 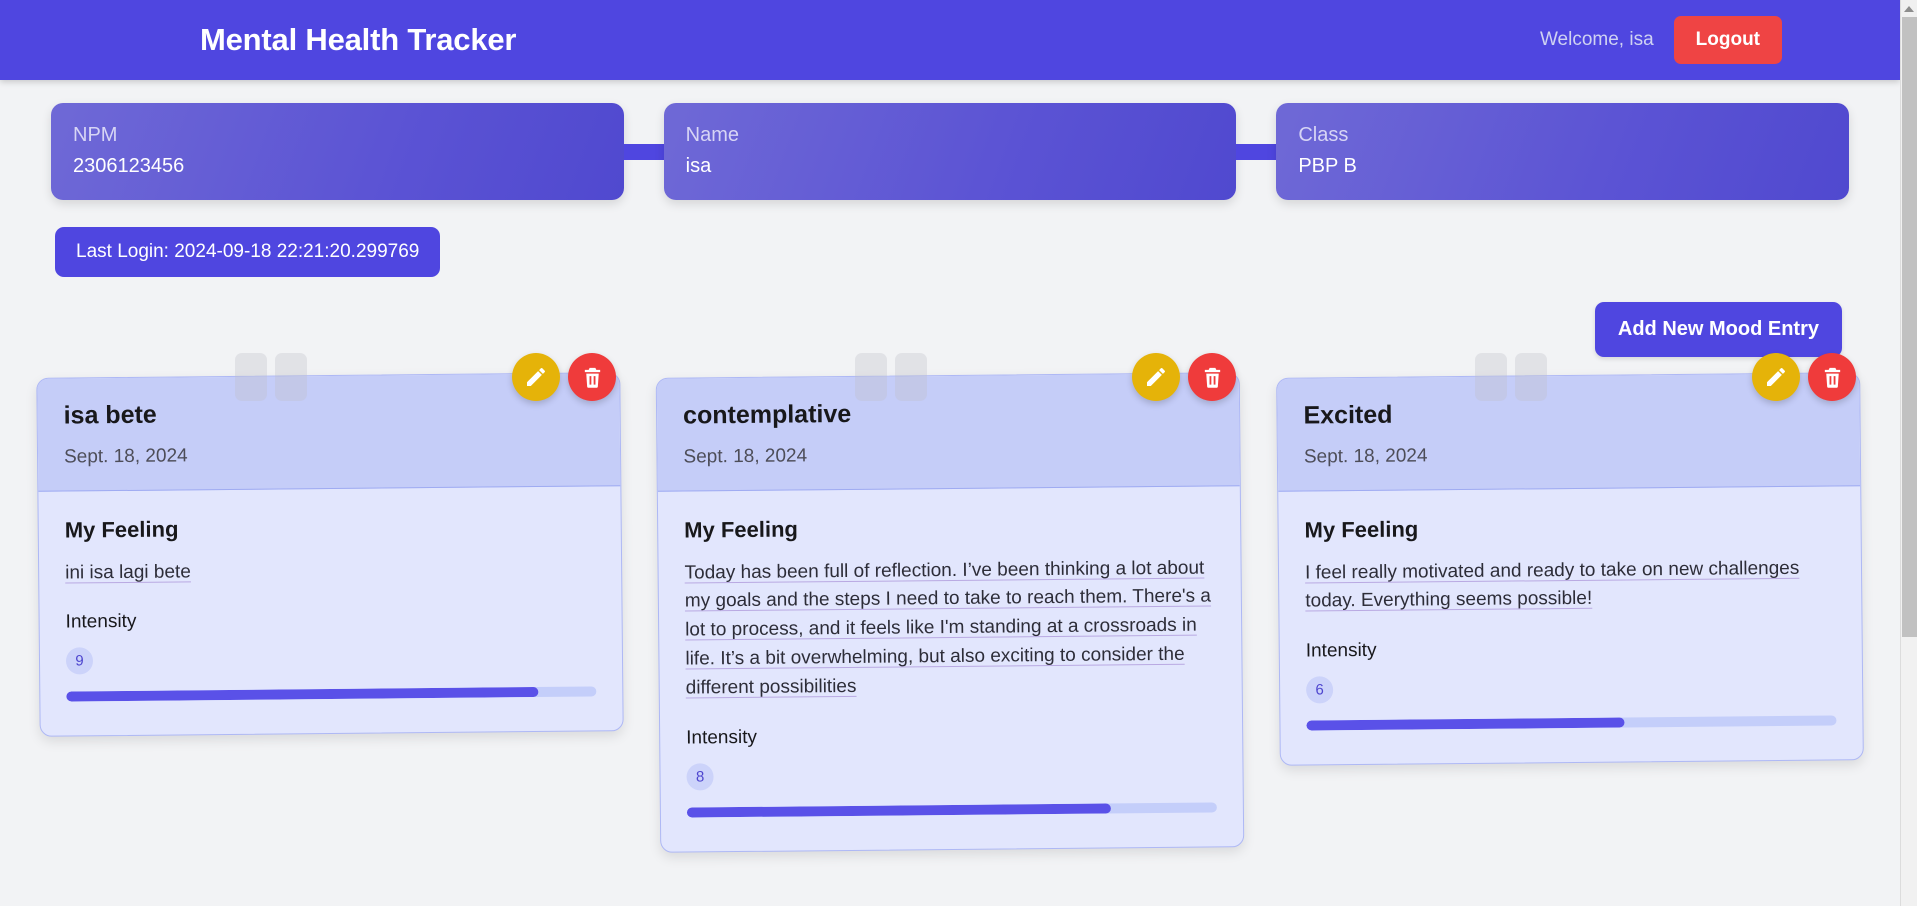 What do you see at coordinates (1563, 151) in the screenshot?
I see `info-card-class: Class PBP B` at bounding box center [1563, 151].